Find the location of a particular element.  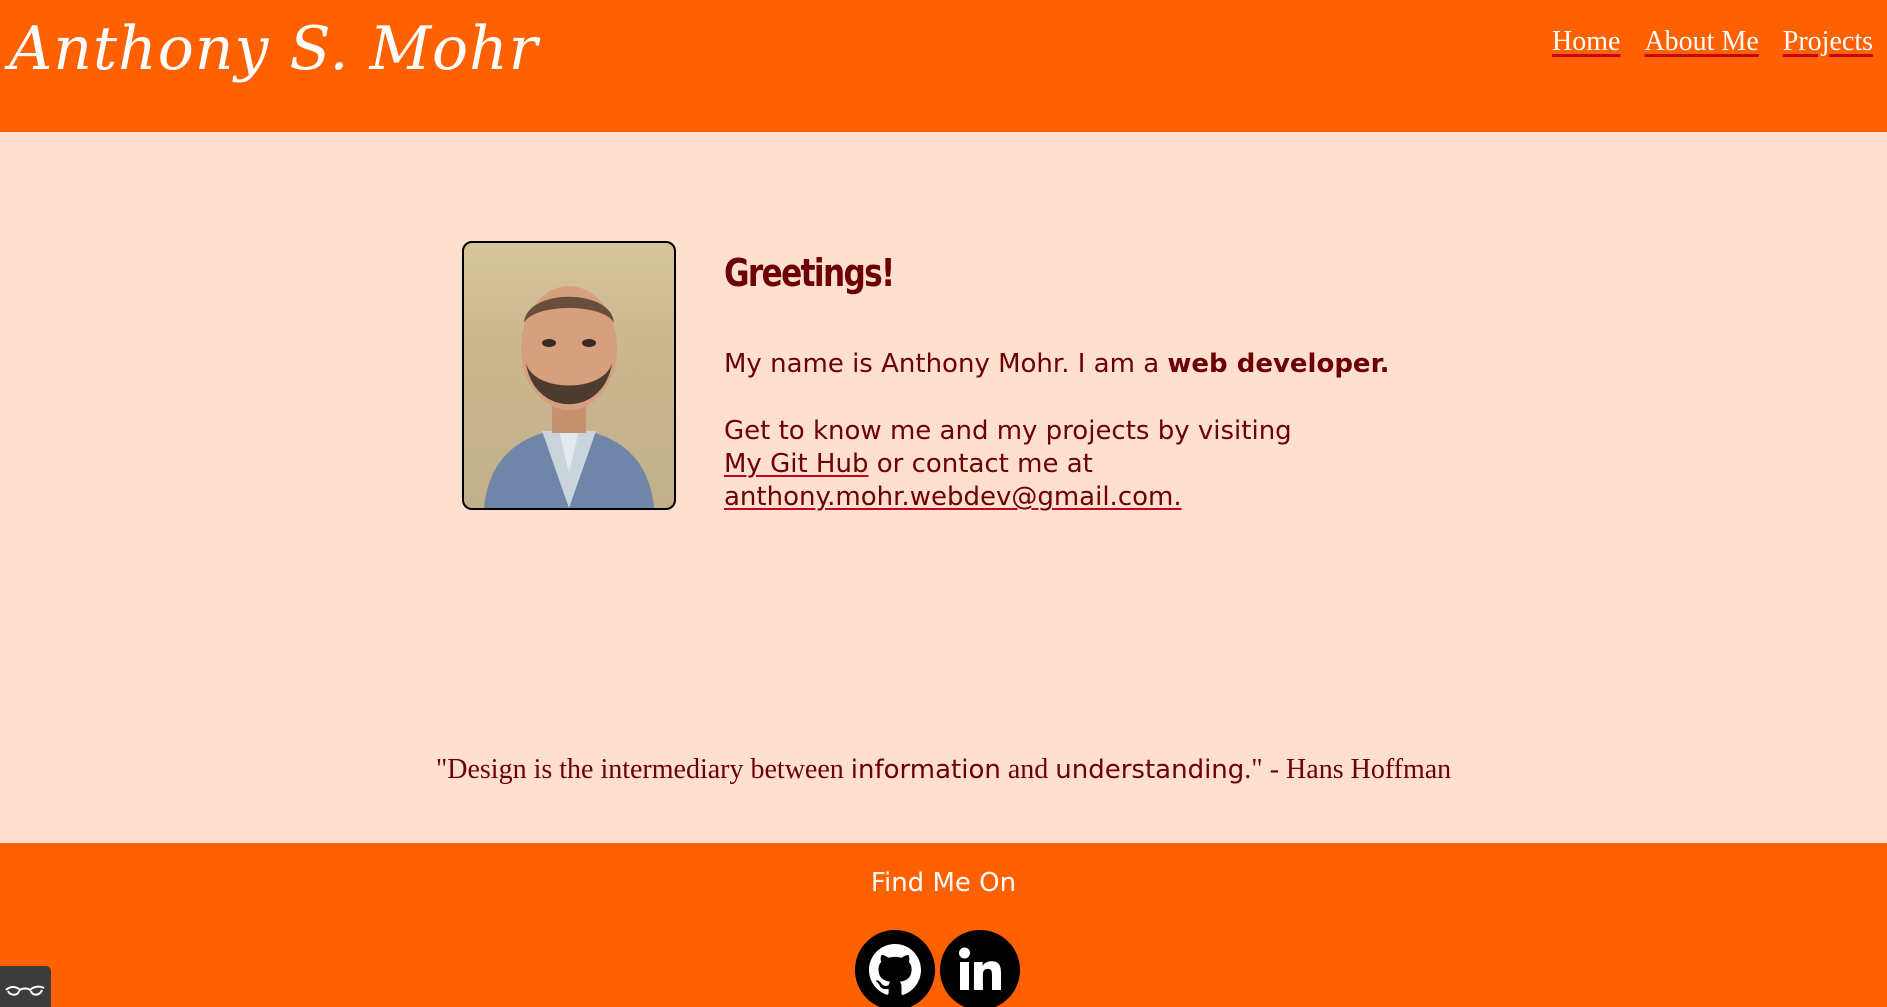

intro-emphasis: web developer. is located at coordinates (1278, 364).